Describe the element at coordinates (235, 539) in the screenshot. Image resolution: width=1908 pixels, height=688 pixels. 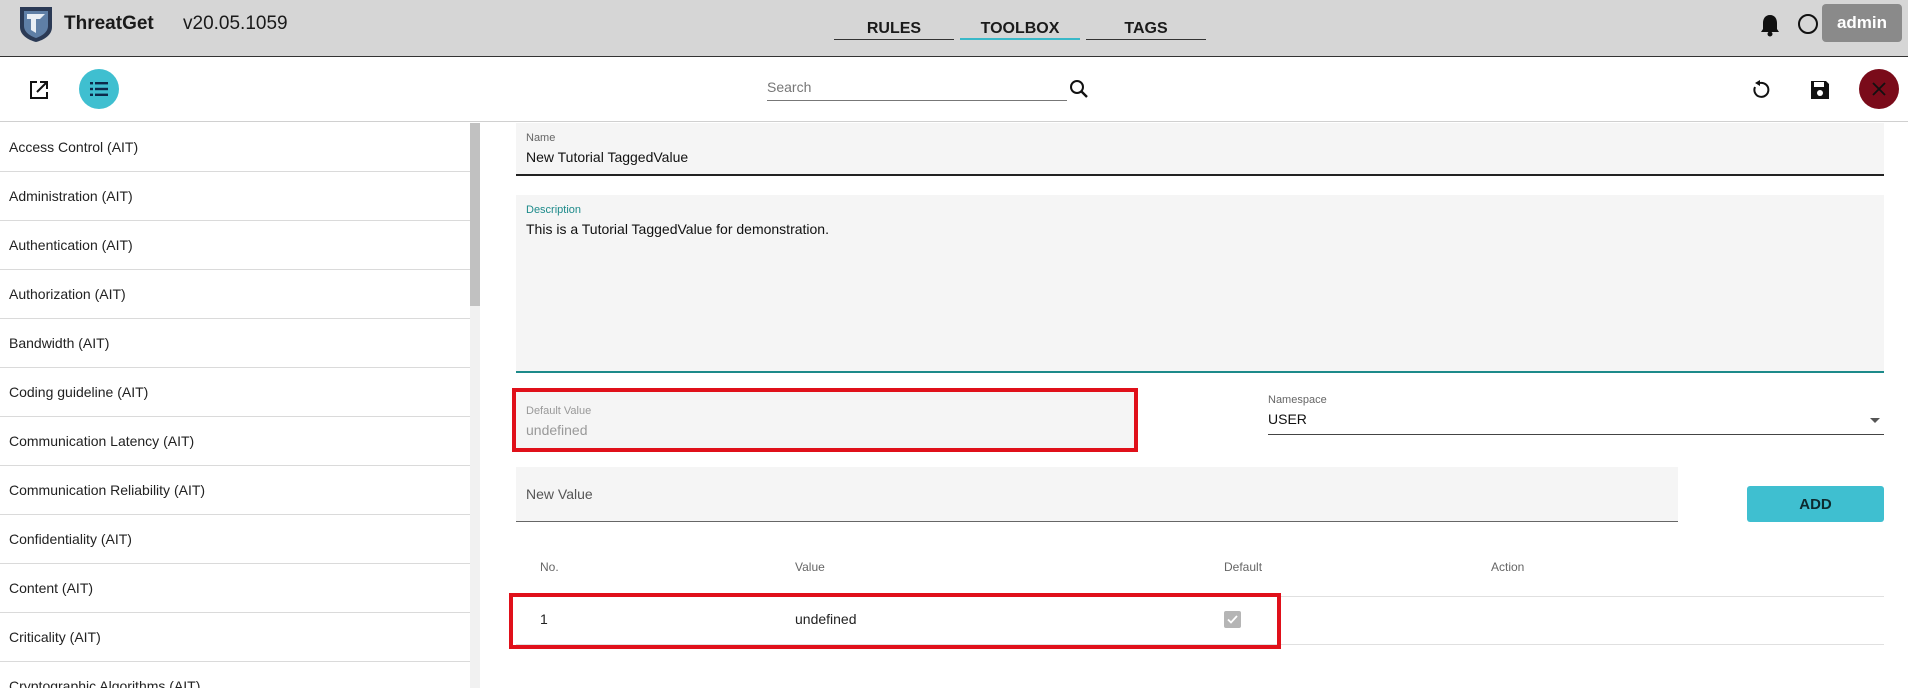
I see `list-item: Confidentiality (AIT)` at that location.